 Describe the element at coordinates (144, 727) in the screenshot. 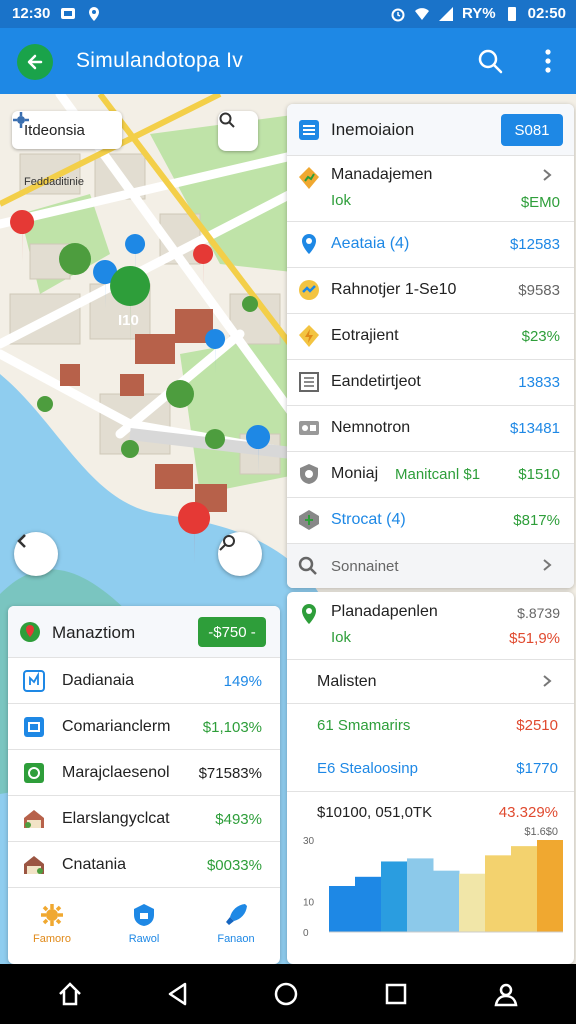

I see `list-item: Comarianclerm $1,103%` at that location.